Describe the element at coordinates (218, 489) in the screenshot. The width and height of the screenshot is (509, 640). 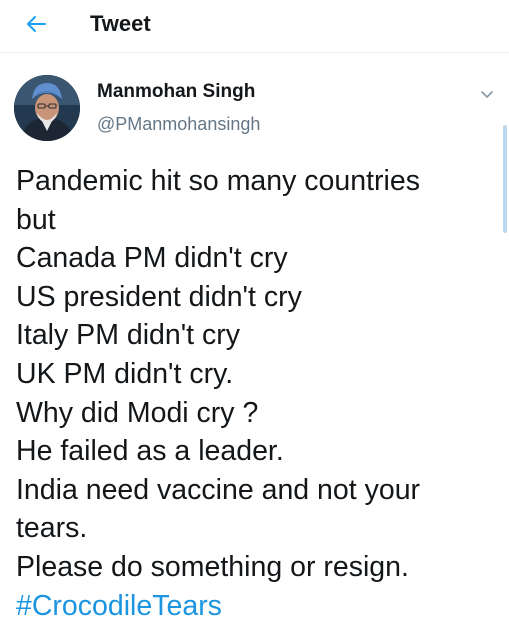
I see `tweet-text-line: India need vaccine and not your` at that location.